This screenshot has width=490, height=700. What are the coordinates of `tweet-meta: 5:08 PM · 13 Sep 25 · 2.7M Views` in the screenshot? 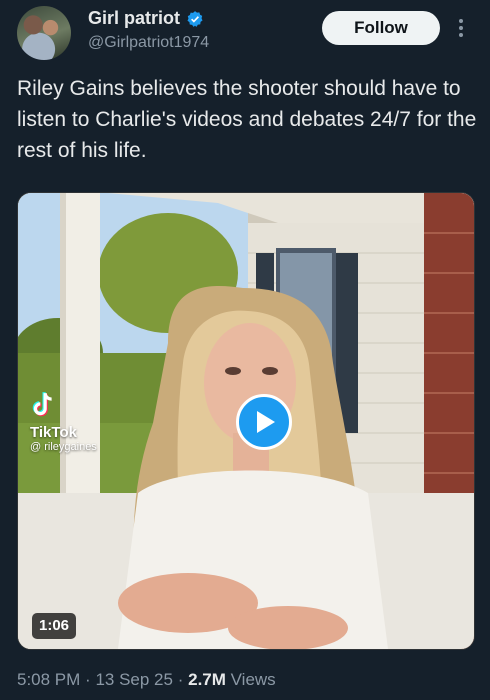 It's located at (146, 680).